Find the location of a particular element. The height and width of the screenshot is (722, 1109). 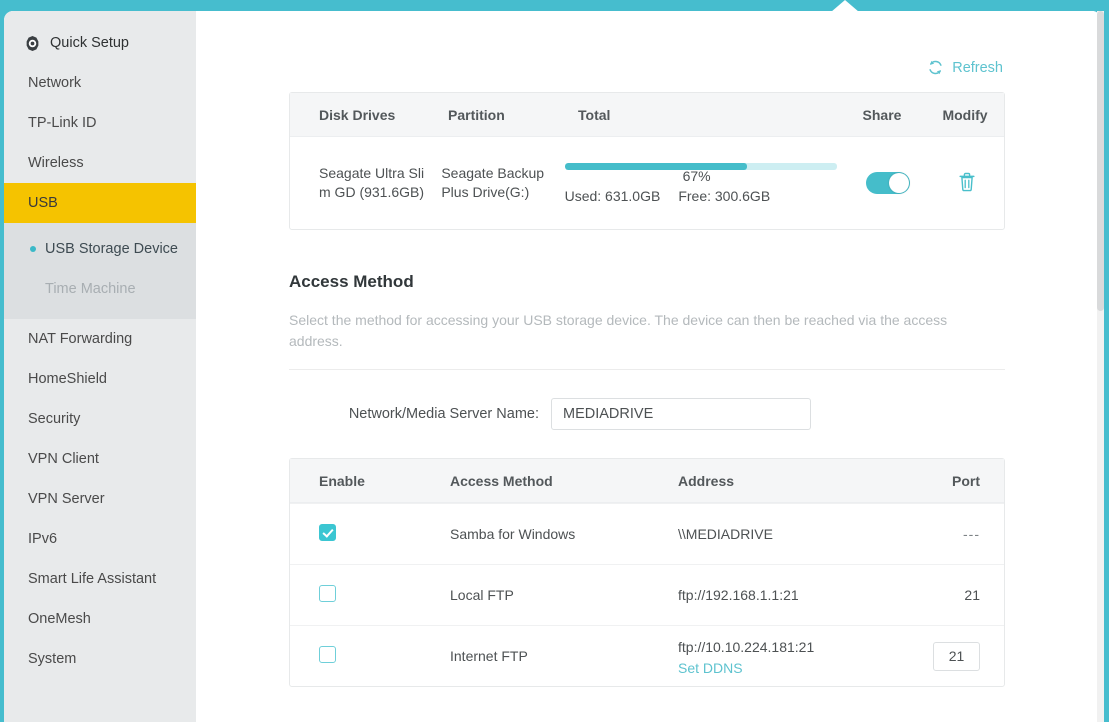

sidebar-item-security: Security is located at coordinates (100, 419).